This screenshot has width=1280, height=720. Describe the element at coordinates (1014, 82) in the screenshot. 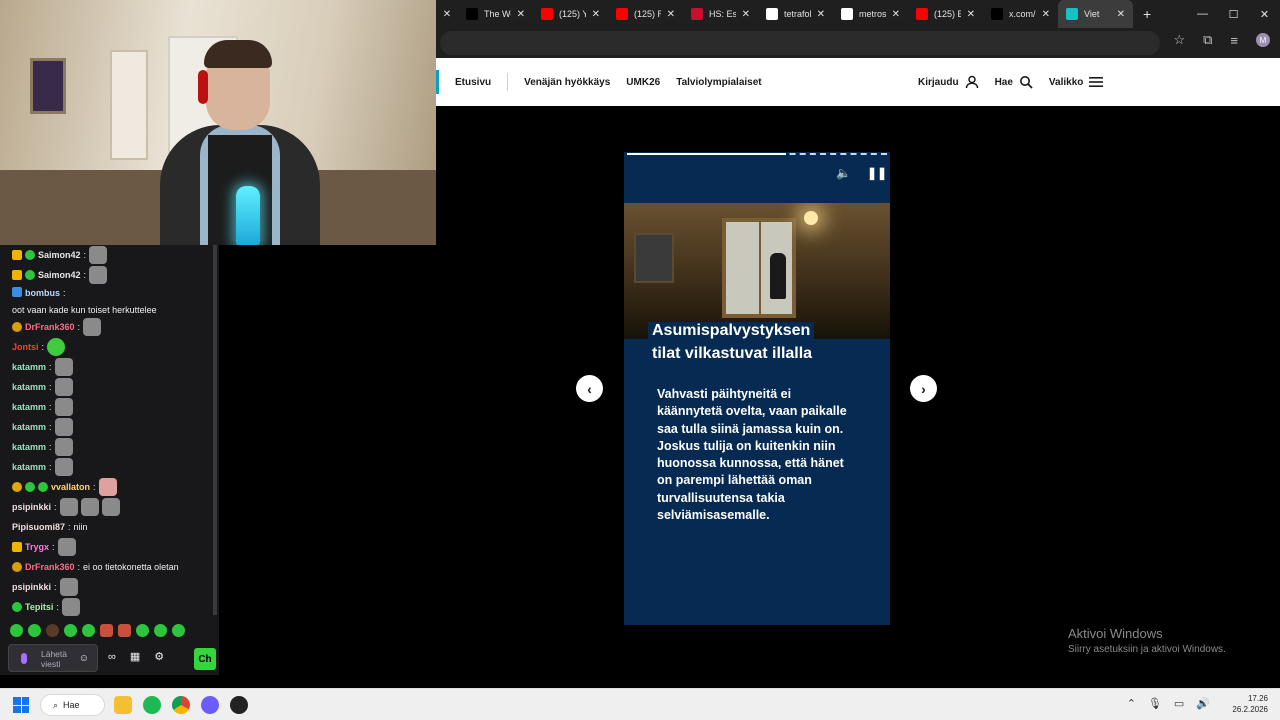

I see `search-button: Hae` at that location.